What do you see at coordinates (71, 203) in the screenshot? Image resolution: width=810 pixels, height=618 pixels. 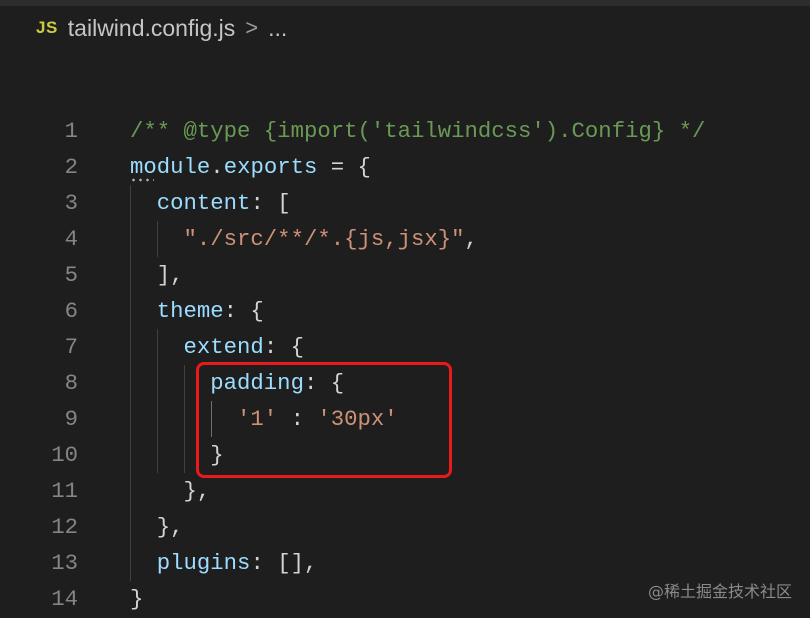 I see `line-number: 3` at bounding box center [71, 203].